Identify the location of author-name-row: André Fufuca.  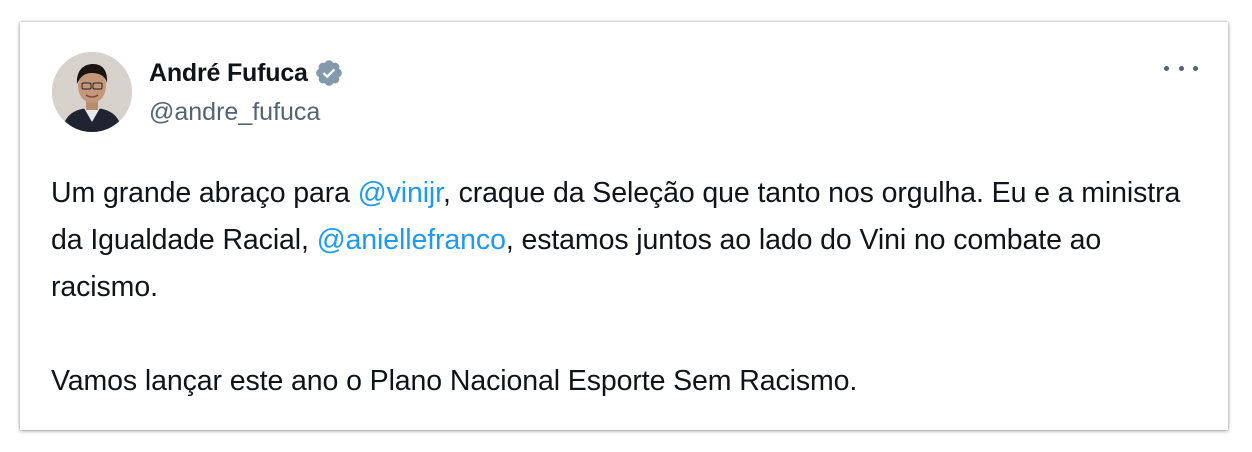
(246, 73).